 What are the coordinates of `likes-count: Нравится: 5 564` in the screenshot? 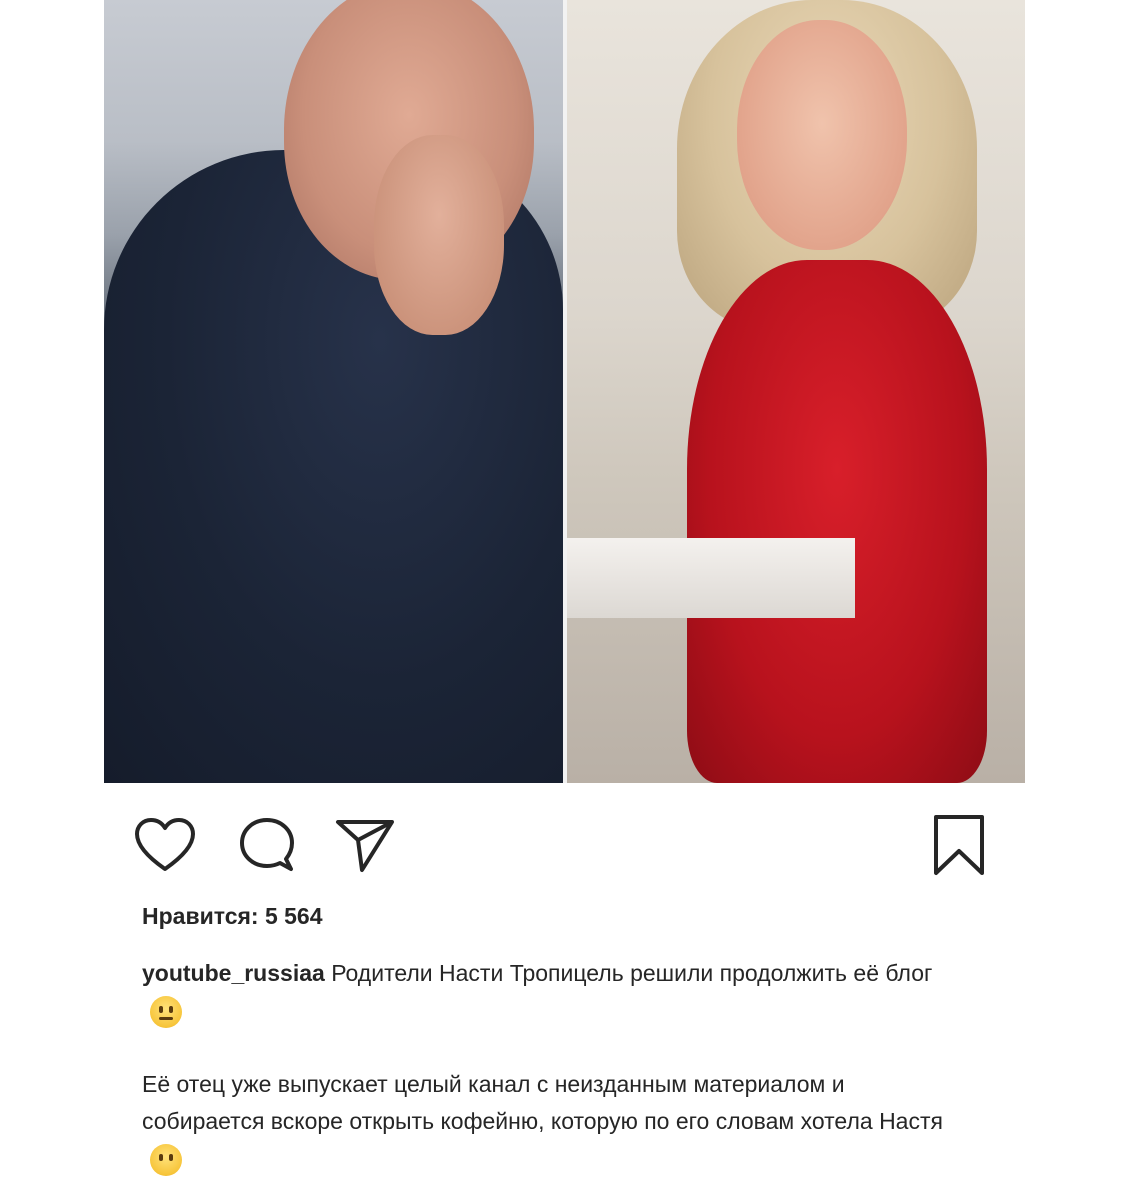 It's located at (232, 916).